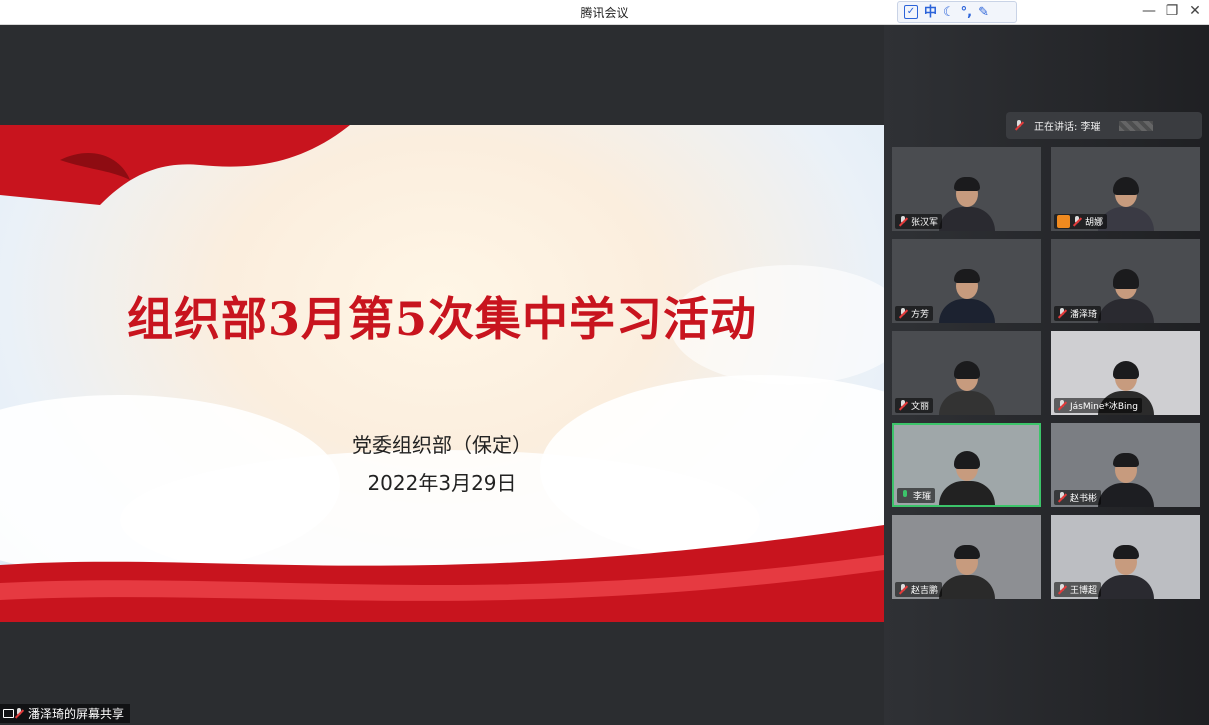 This screenshot has width=1209, height=725. I want to click on participant-label: 赵吉鹏, so click(919, 589).